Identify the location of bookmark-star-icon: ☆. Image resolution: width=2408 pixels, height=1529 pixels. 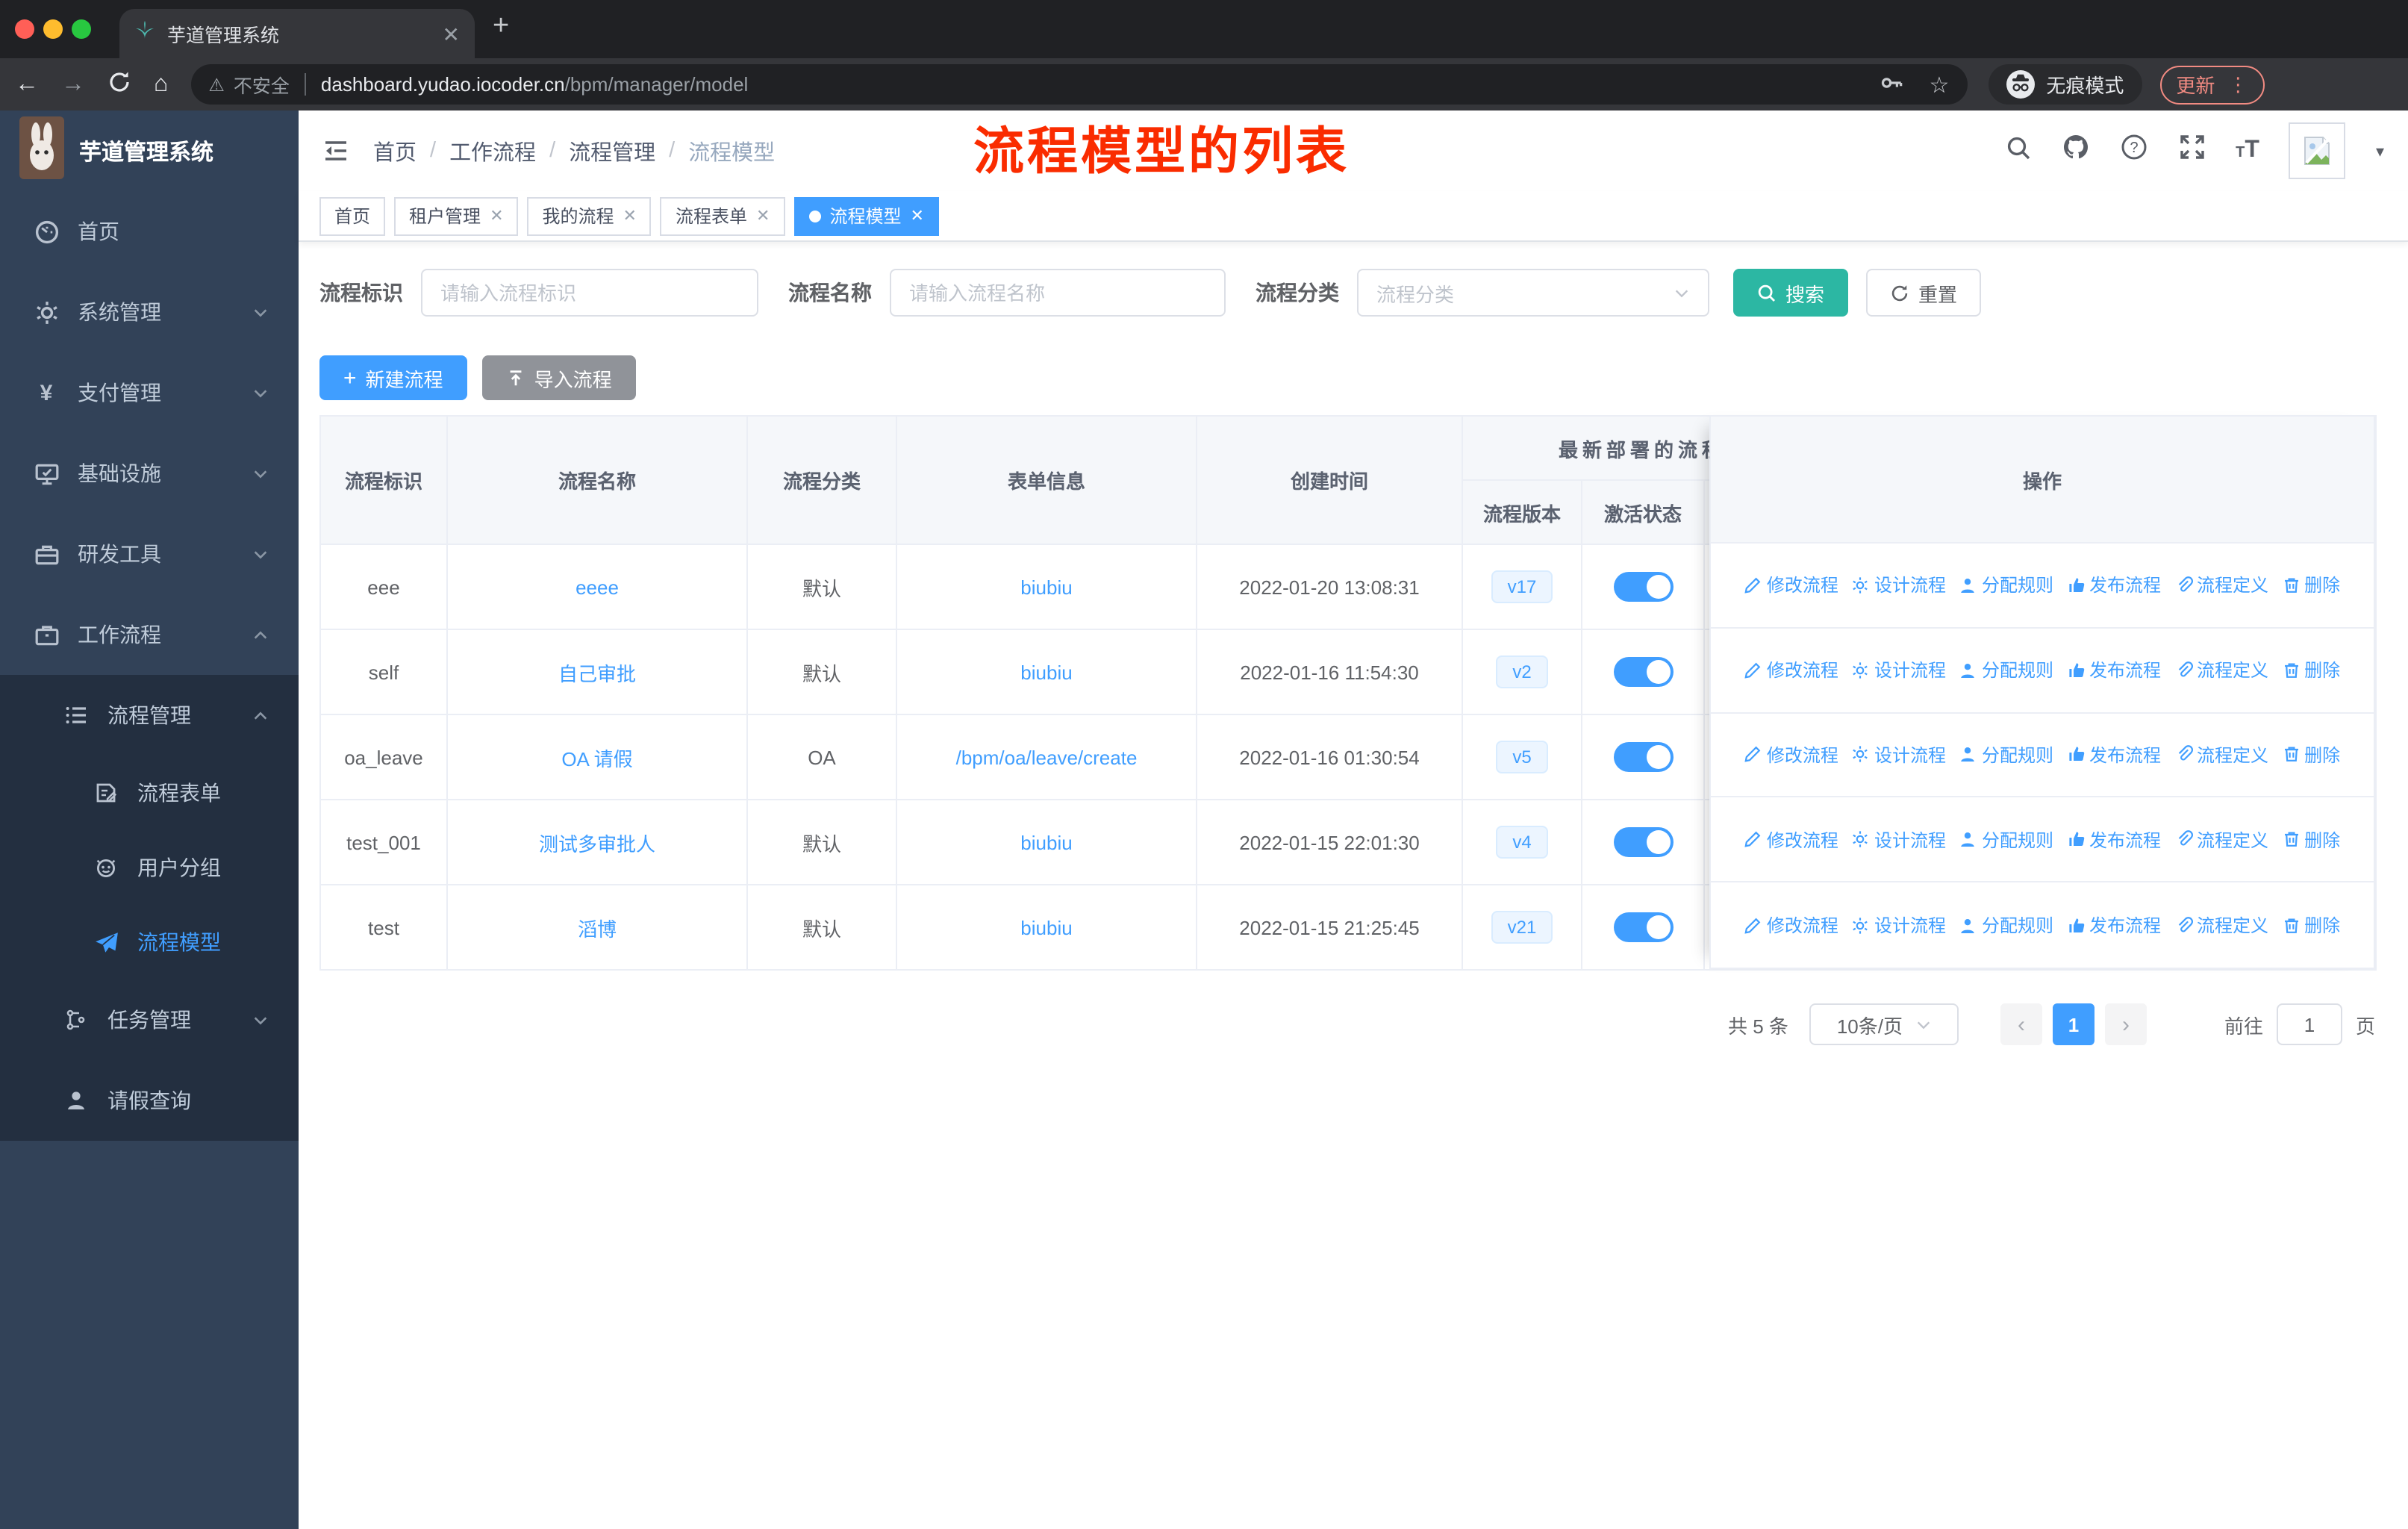
(1939, 84).